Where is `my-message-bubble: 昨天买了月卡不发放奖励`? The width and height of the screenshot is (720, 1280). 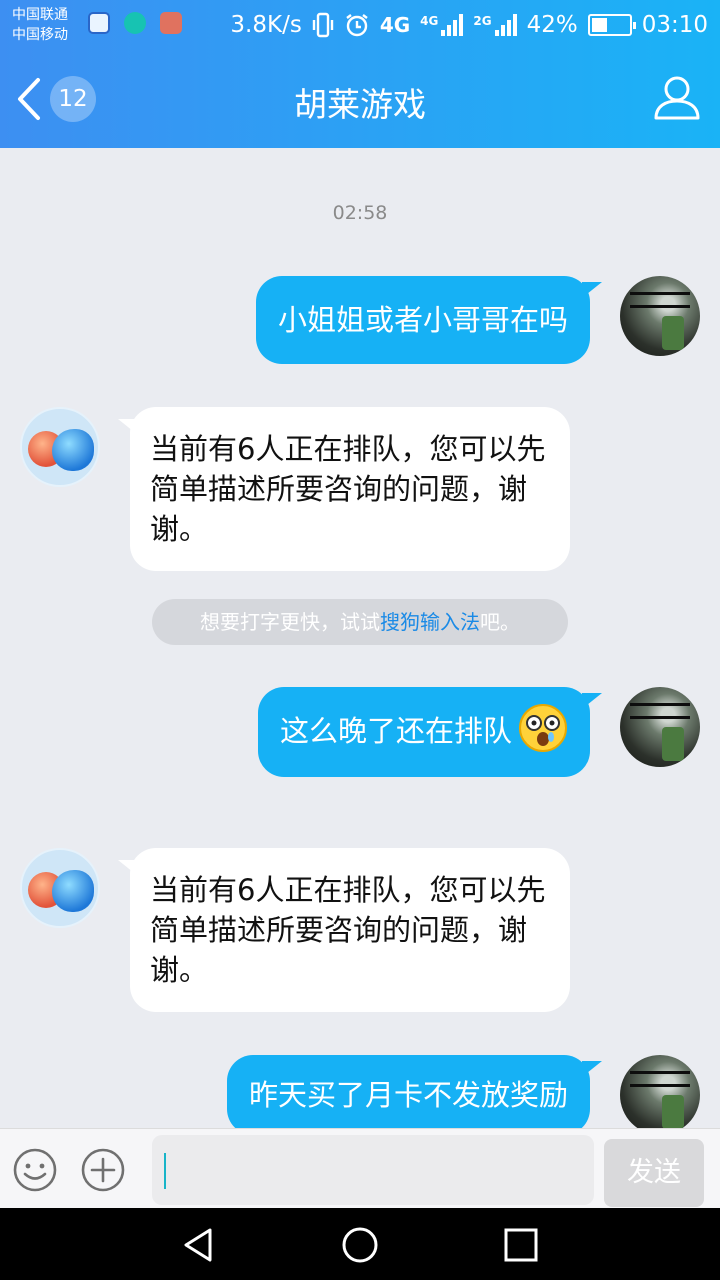 my-message-bubble: 昨天买了月卡不发放奖励 is located at coordinates (414, 1091).